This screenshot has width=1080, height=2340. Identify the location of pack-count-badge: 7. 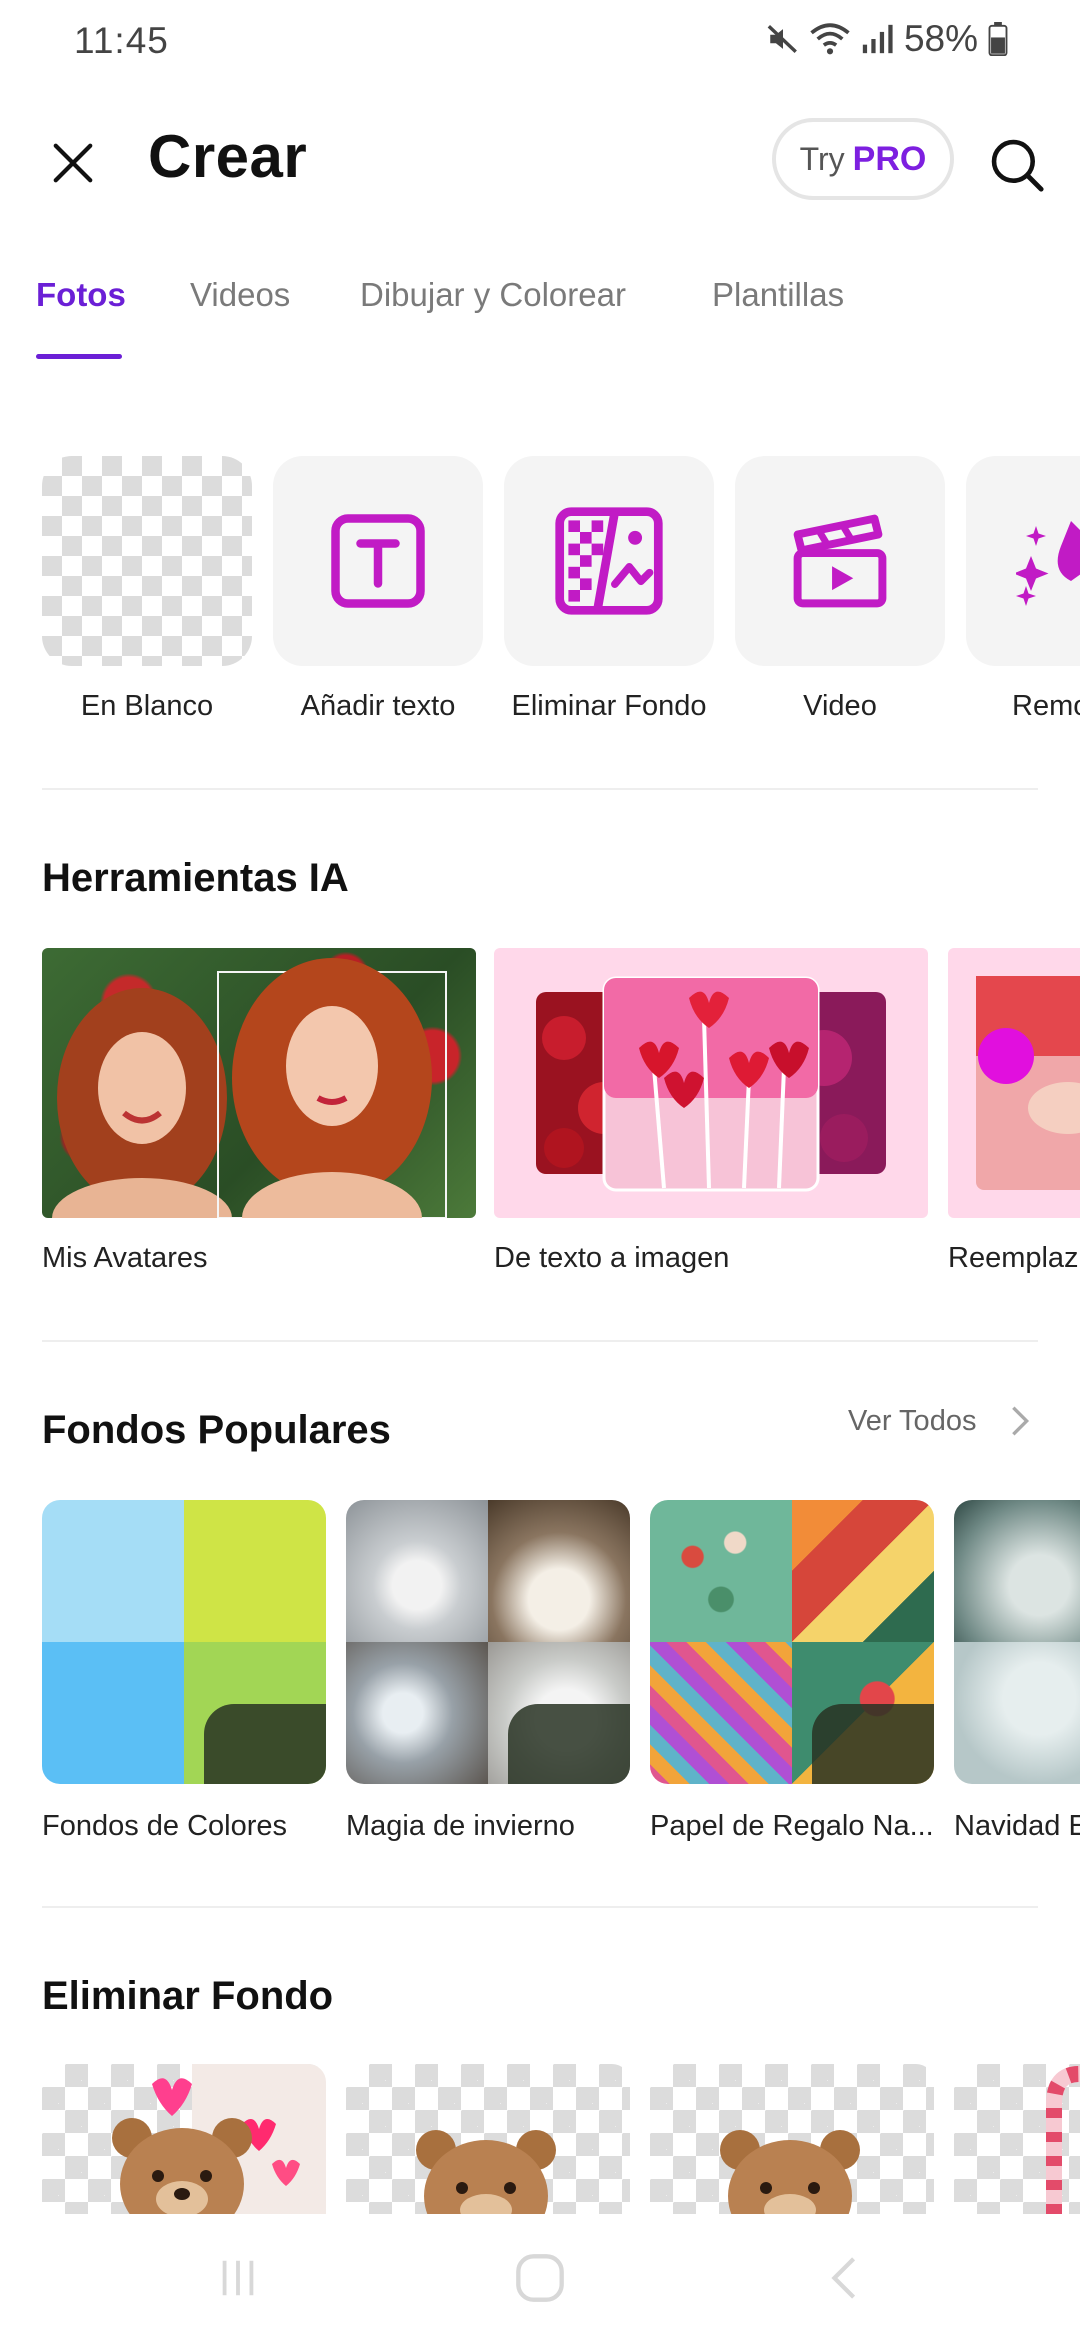
(569, 1744).